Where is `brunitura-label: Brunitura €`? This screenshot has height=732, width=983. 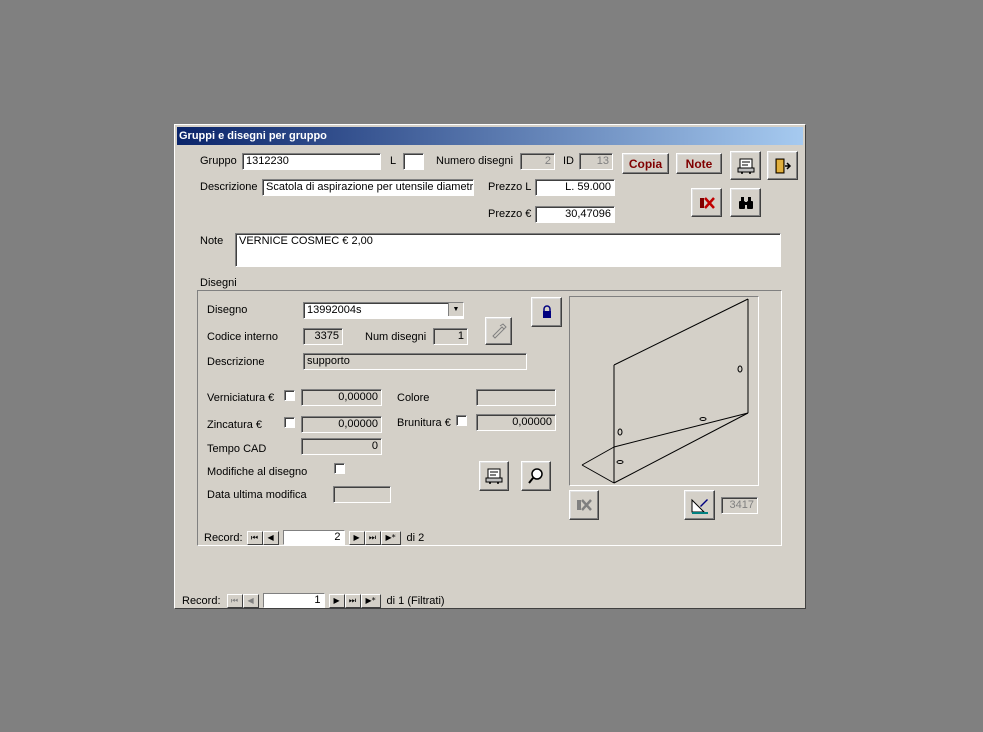 brunitura-label: Brunitura € is located at coordinates (424, 423).